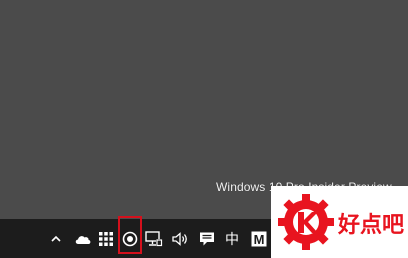 The width and height of the screenshot is (408, 258). I want to click on ime-language-indicator: 中, so click(232, 238).